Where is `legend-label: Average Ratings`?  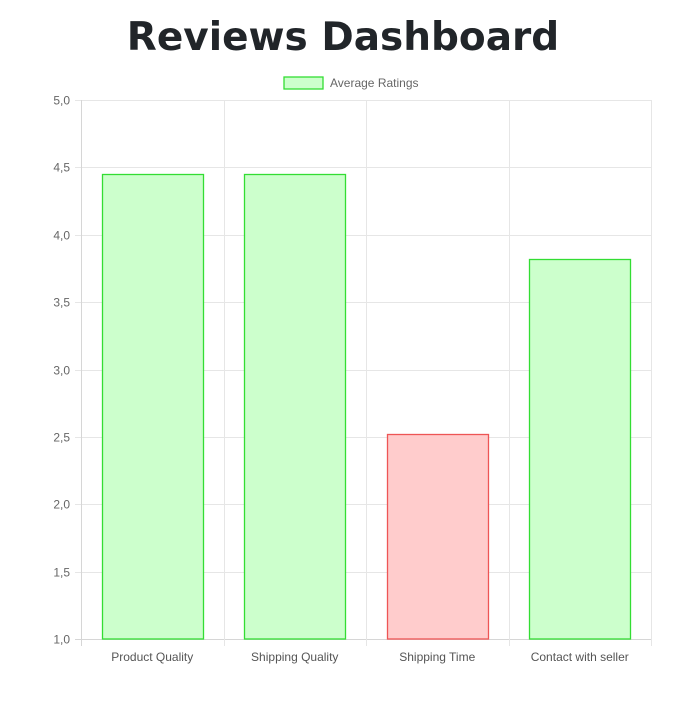
legend-label: Average Ratings is located at coordinates (374, 83).